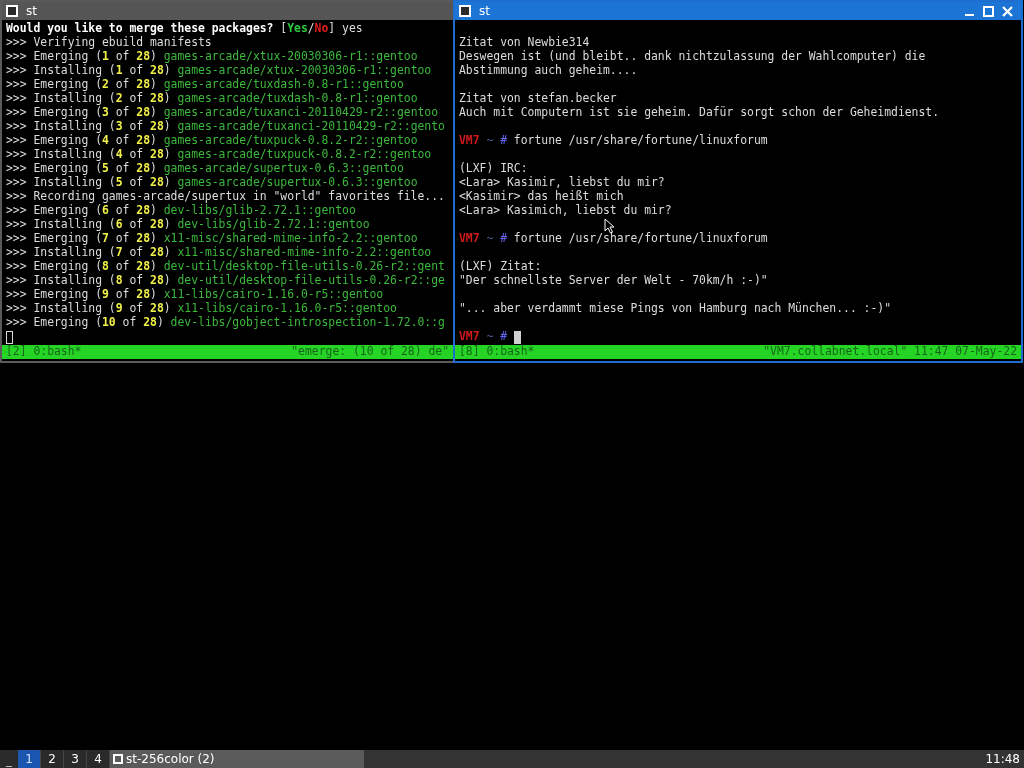 This screenshot has height=768, width=1024. I want to click on terminal-line: >>> Emerging (3 of 28) games-arcade/tuxanci-20110429-r2::gentoo, so click(222, 112).